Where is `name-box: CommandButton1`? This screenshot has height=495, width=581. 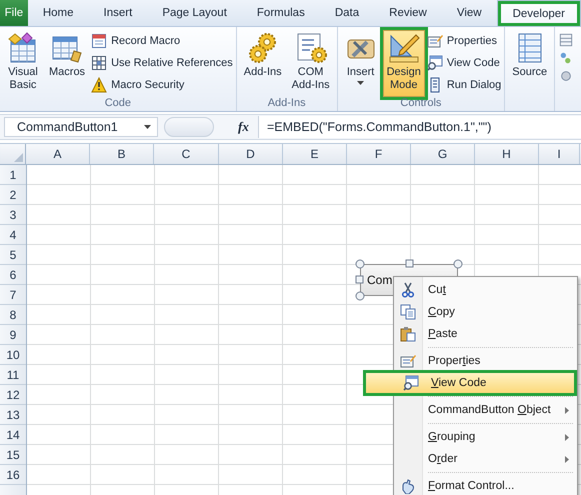 name-box: CommandButton1 is located at coordinates (81, 127).